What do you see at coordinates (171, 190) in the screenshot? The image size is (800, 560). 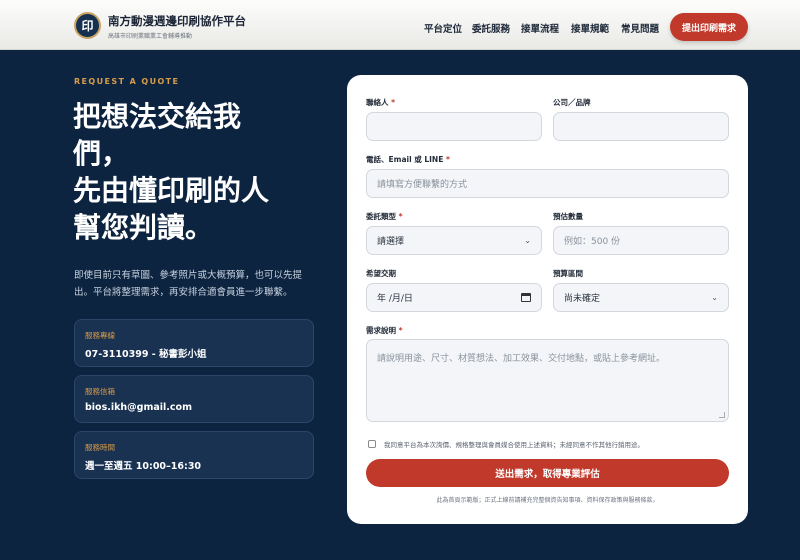 I see `headline-line: 先由懂印刷的人` at bounding box center [171, 190].